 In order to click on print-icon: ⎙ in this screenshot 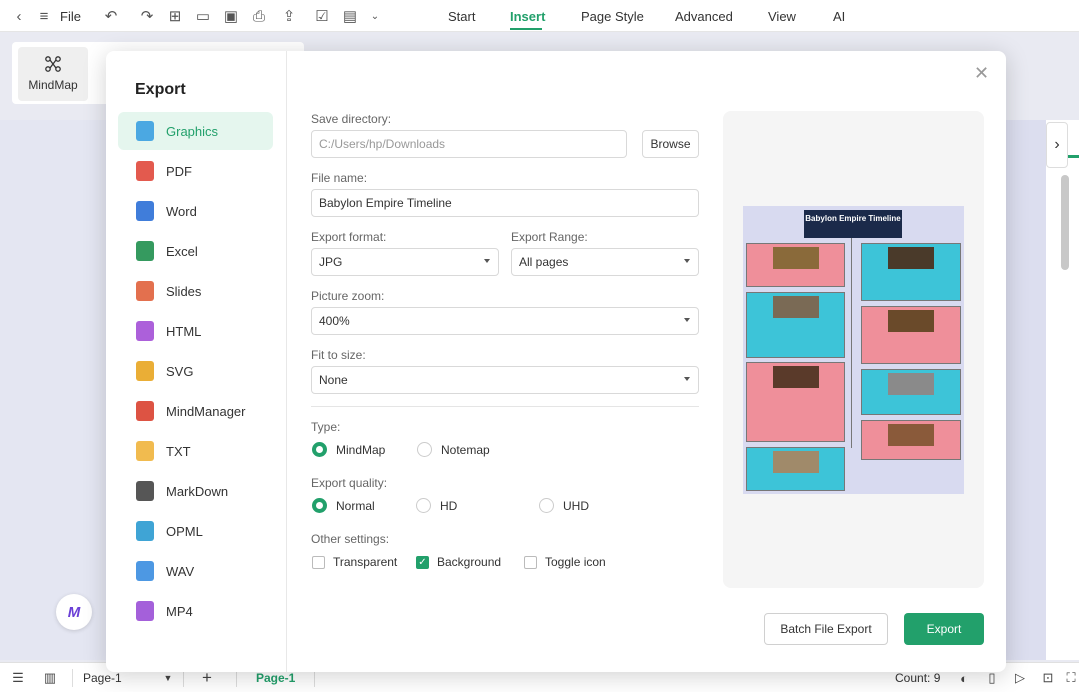, I will do `click(259, 16)`.